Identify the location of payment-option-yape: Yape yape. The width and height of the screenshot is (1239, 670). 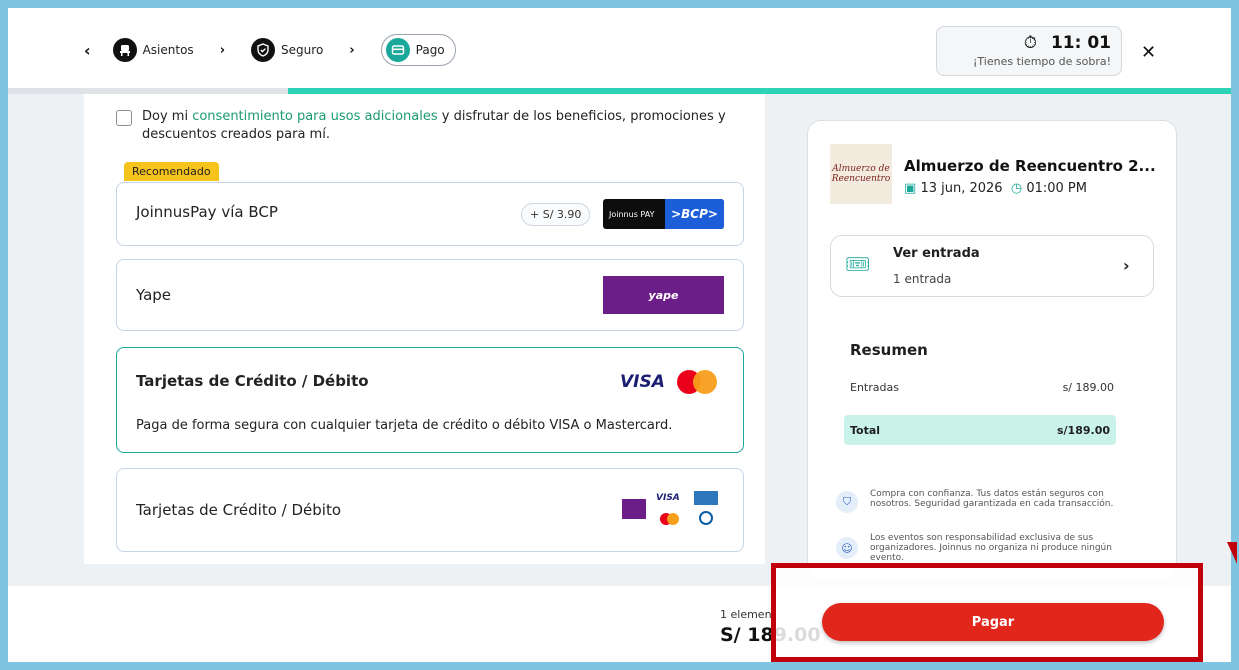
(430, 295).